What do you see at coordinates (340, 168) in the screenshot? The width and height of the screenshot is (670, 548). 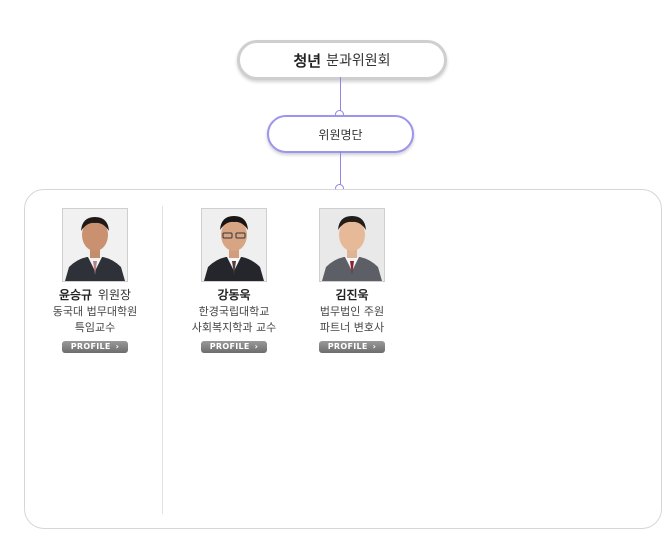 I see `connector-line` at bounding box center [340, 168].